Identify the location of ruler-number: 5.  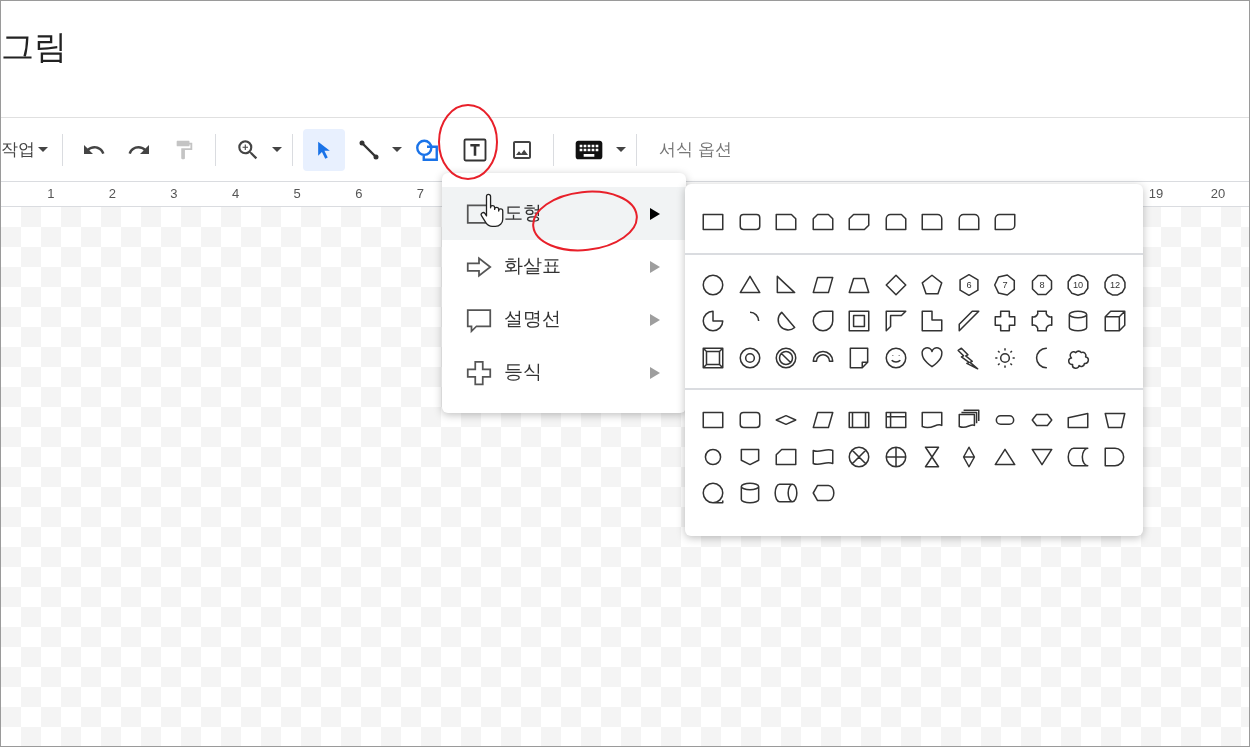
(297, 194).